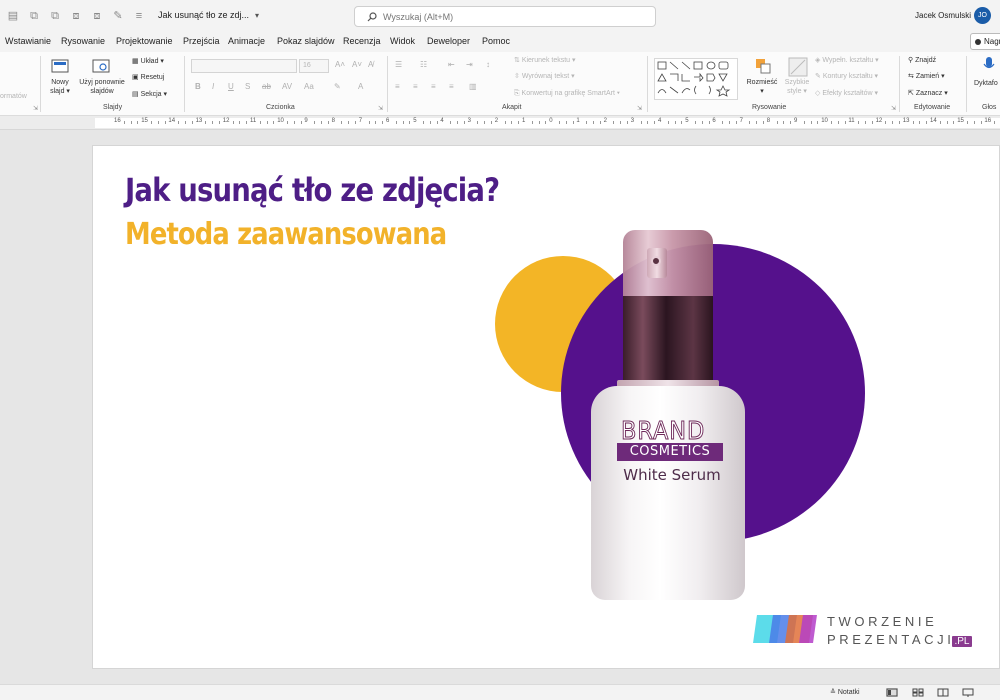 The width and height of the screenshot is (1000, 700). Describe the element at coordinates (448, 41) in the screenshot. I see `tab-developer: Deweloper` at that location.